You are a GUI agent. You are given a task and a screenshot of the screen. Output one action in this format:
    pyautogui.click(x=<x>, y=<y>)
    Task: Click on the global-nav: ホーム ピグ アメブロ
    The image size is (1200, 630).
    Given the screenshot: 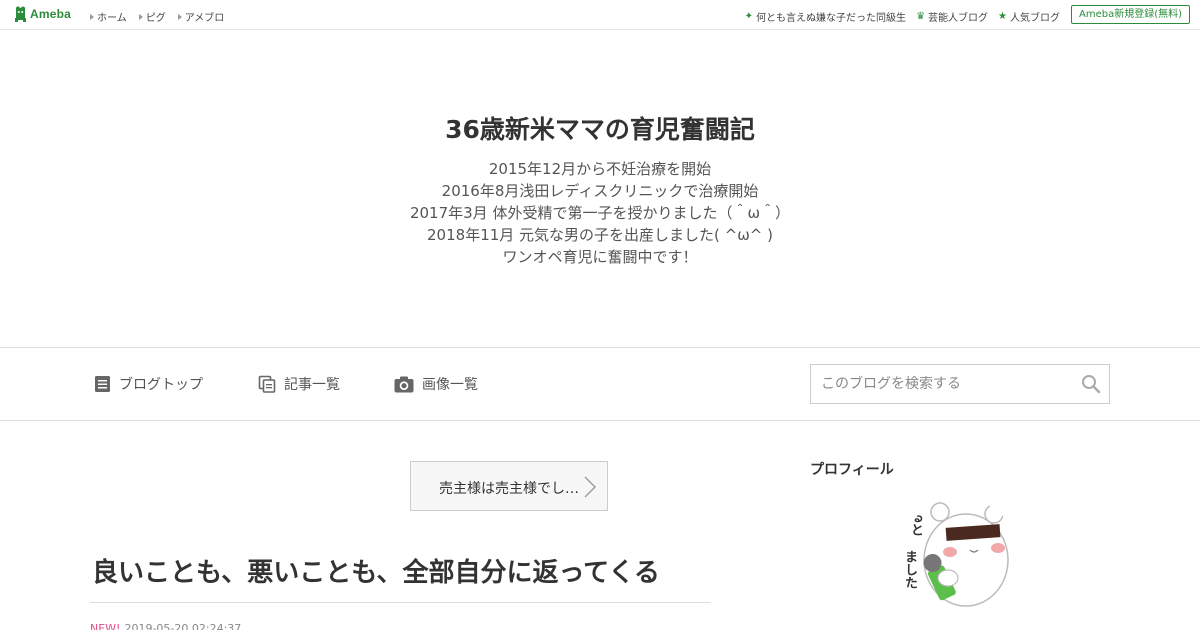 What is the action you would take?
    pyautogui.click(x=157, y=16)
    